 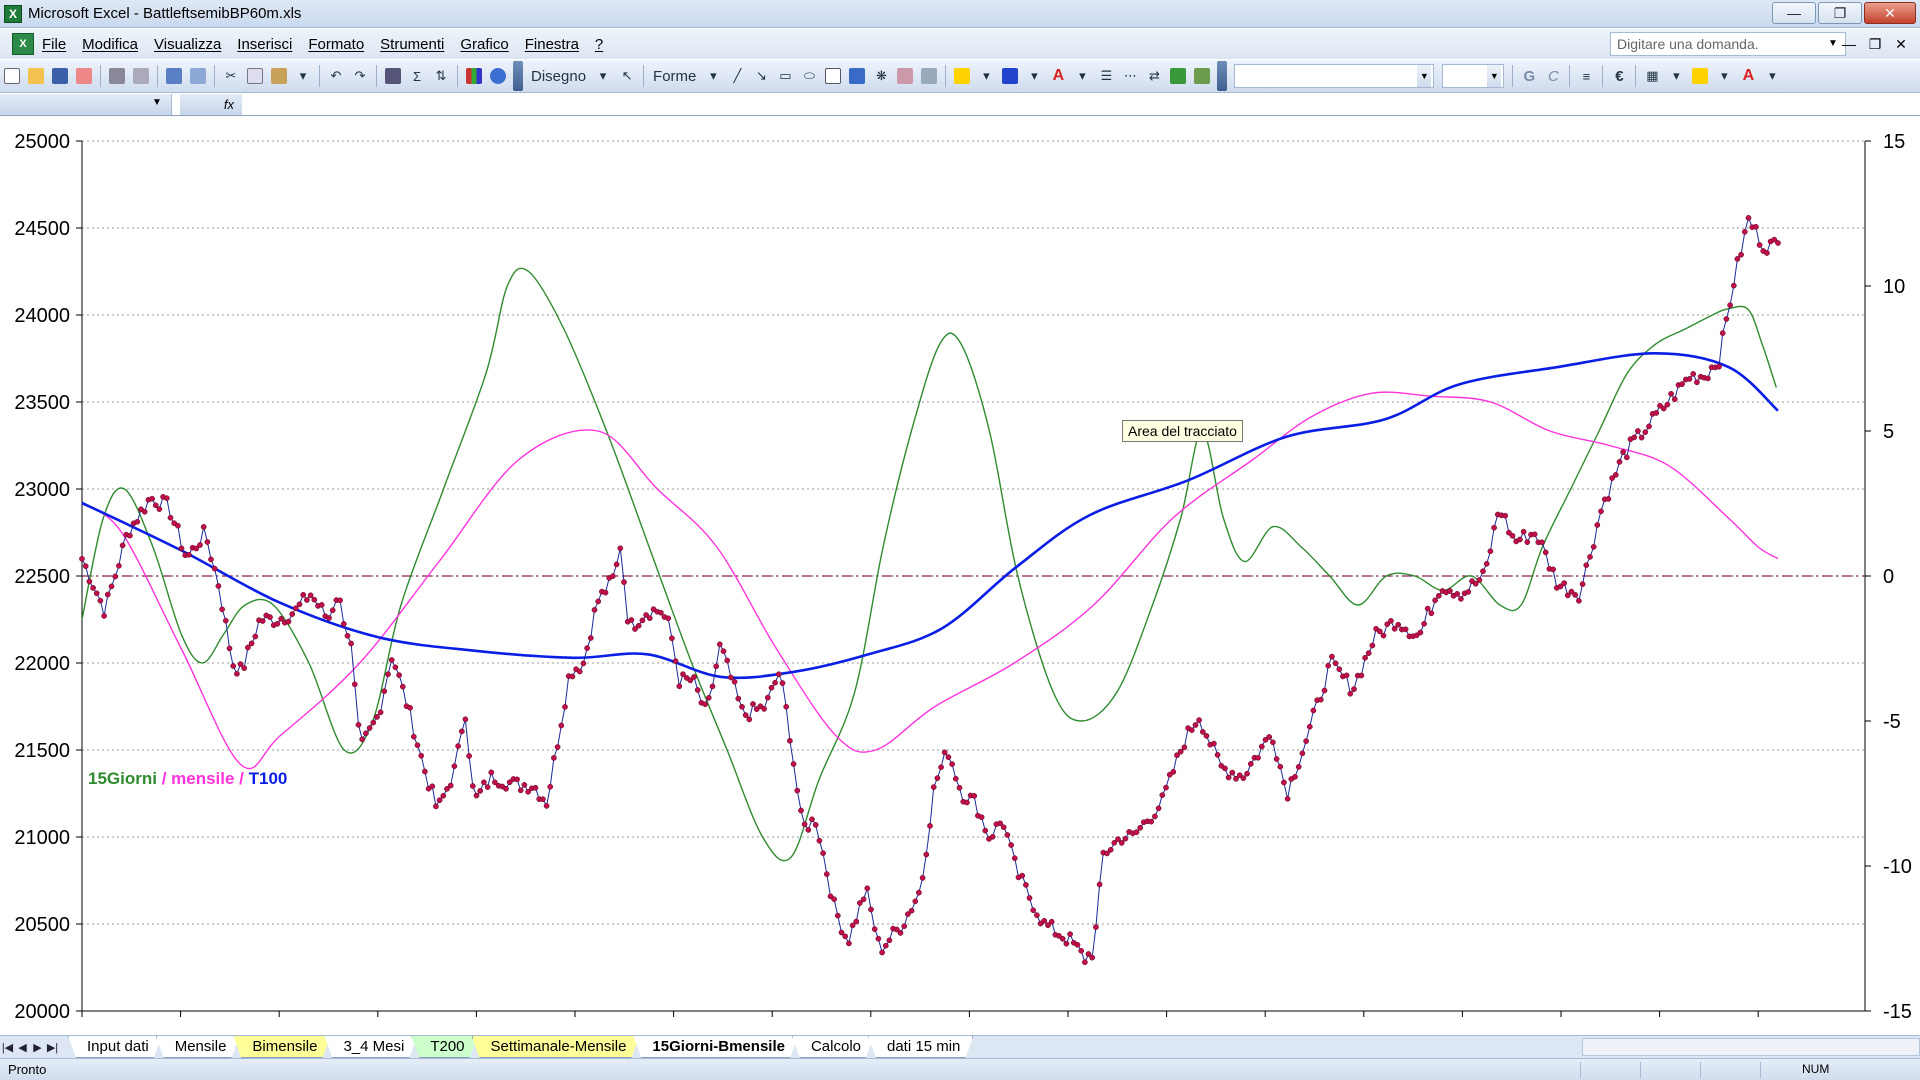 I want to click on tab-dati-15-min: dati 15 min, so click(x=920, y=1047).